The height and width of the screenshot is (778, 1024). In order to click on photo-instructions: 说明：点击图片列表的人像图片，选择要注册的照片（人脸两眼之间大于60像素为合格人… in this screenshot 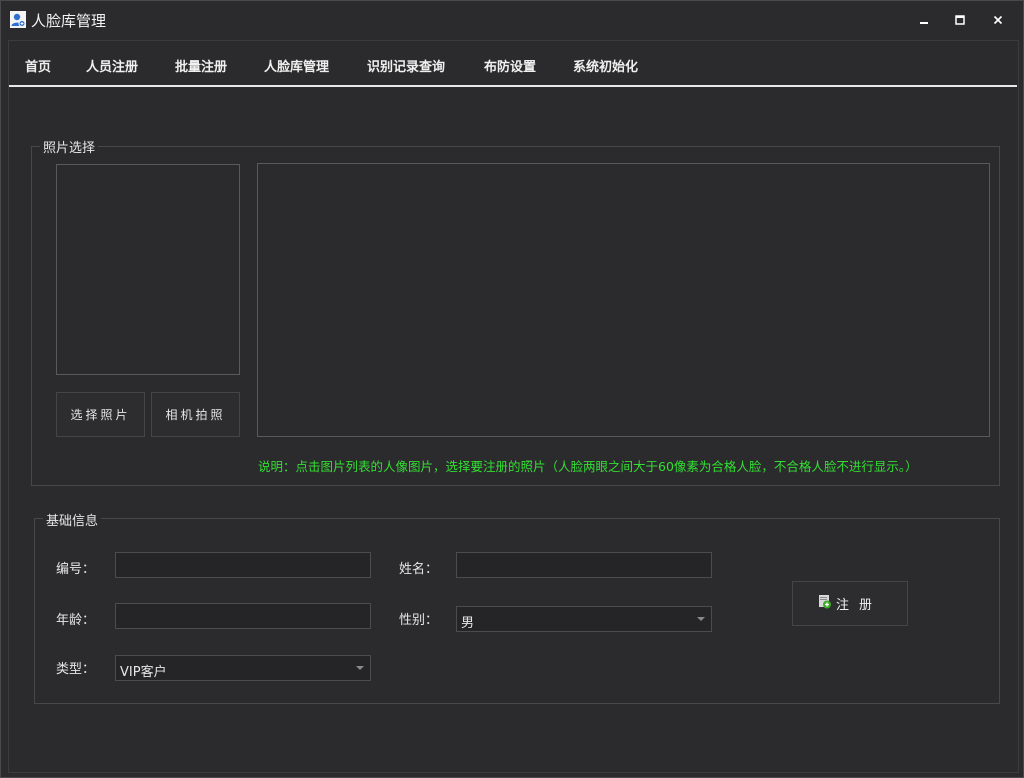, I will do `click(588, 466)`.